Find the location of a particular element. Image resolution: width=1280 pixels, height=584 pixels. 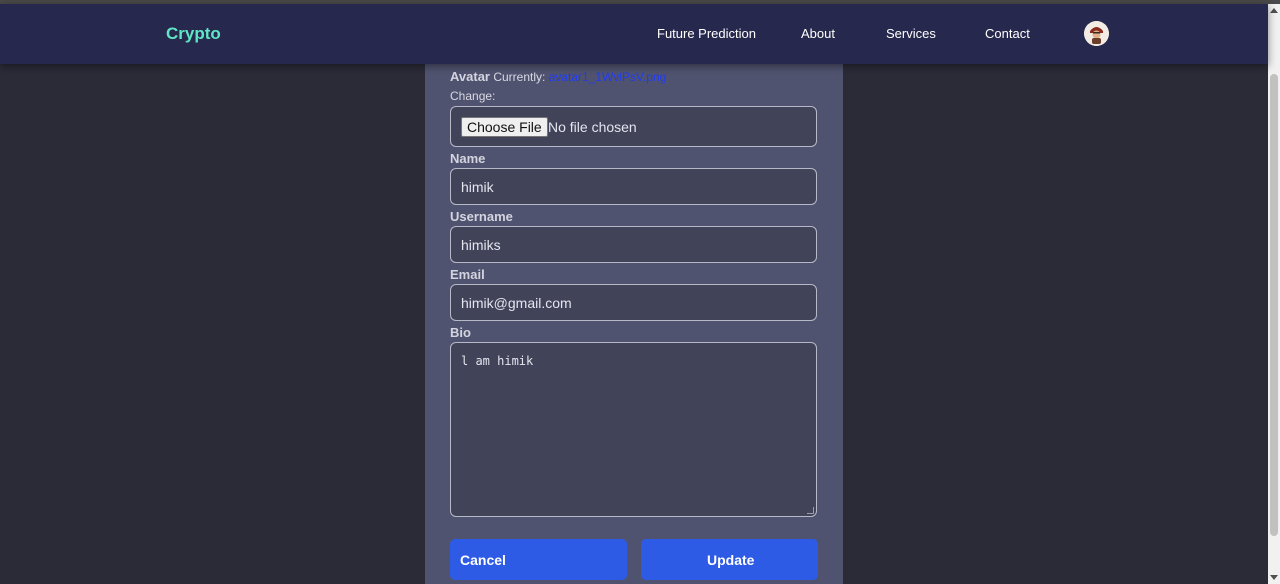

resize-grip-icon is located at coordinates (810, 510).